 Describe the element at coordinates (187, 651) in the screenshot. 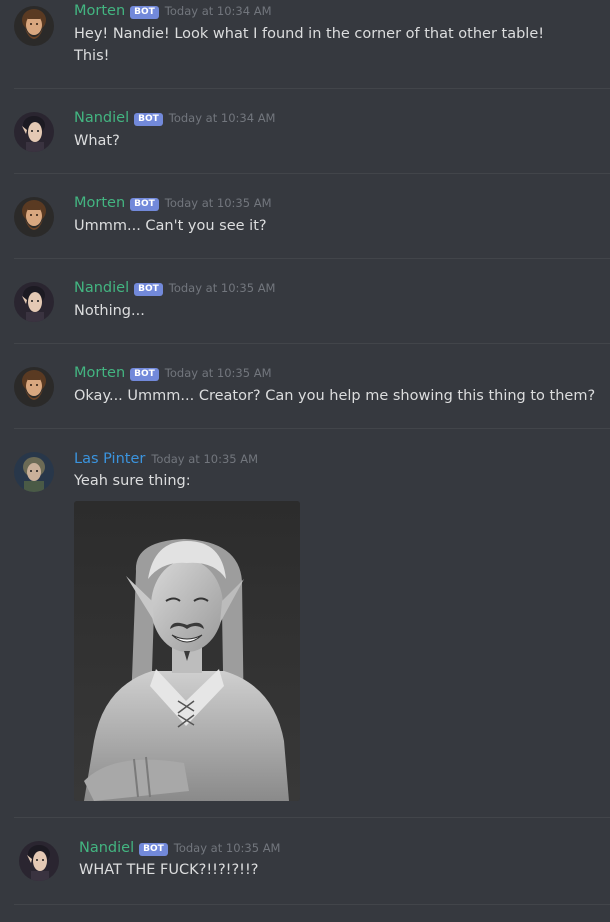

I see `image-attachment` at that location.